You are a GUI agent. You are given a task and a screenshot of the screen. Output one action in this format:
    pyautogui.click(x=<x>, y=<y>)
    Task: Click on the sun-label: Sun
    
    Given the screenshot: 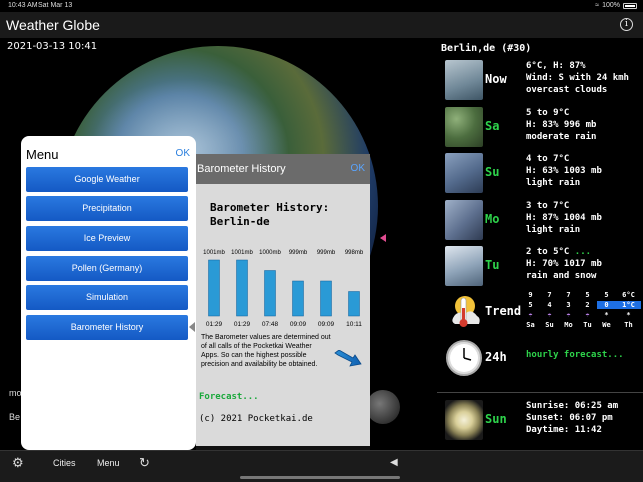 What is the action you would take?
    pyautogui.click(x=496, y=419)
    